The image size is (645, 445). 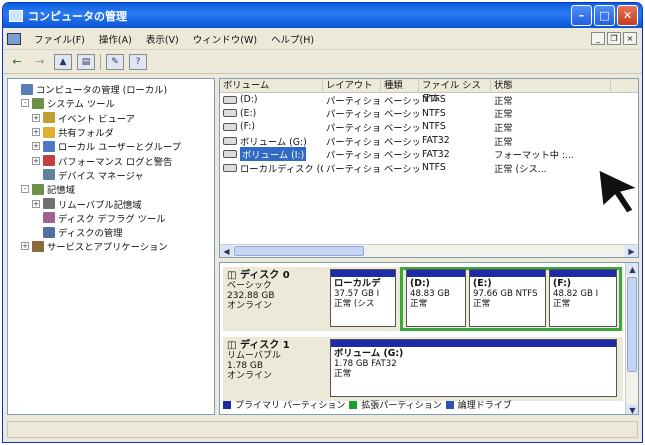 What do you see at coordinates (598, 38) in the screenshot?
I see `mdi-minimize-button: _` at bounding box center [598, 38].